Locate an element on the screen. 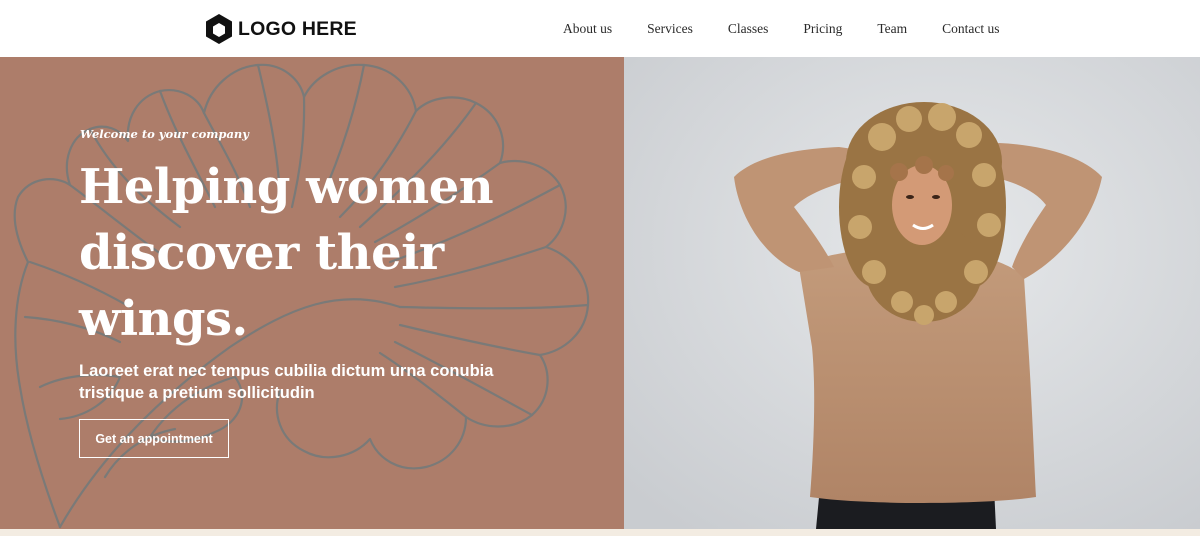  nav-contact-us: Contact us is located at coordinates (970, 29).